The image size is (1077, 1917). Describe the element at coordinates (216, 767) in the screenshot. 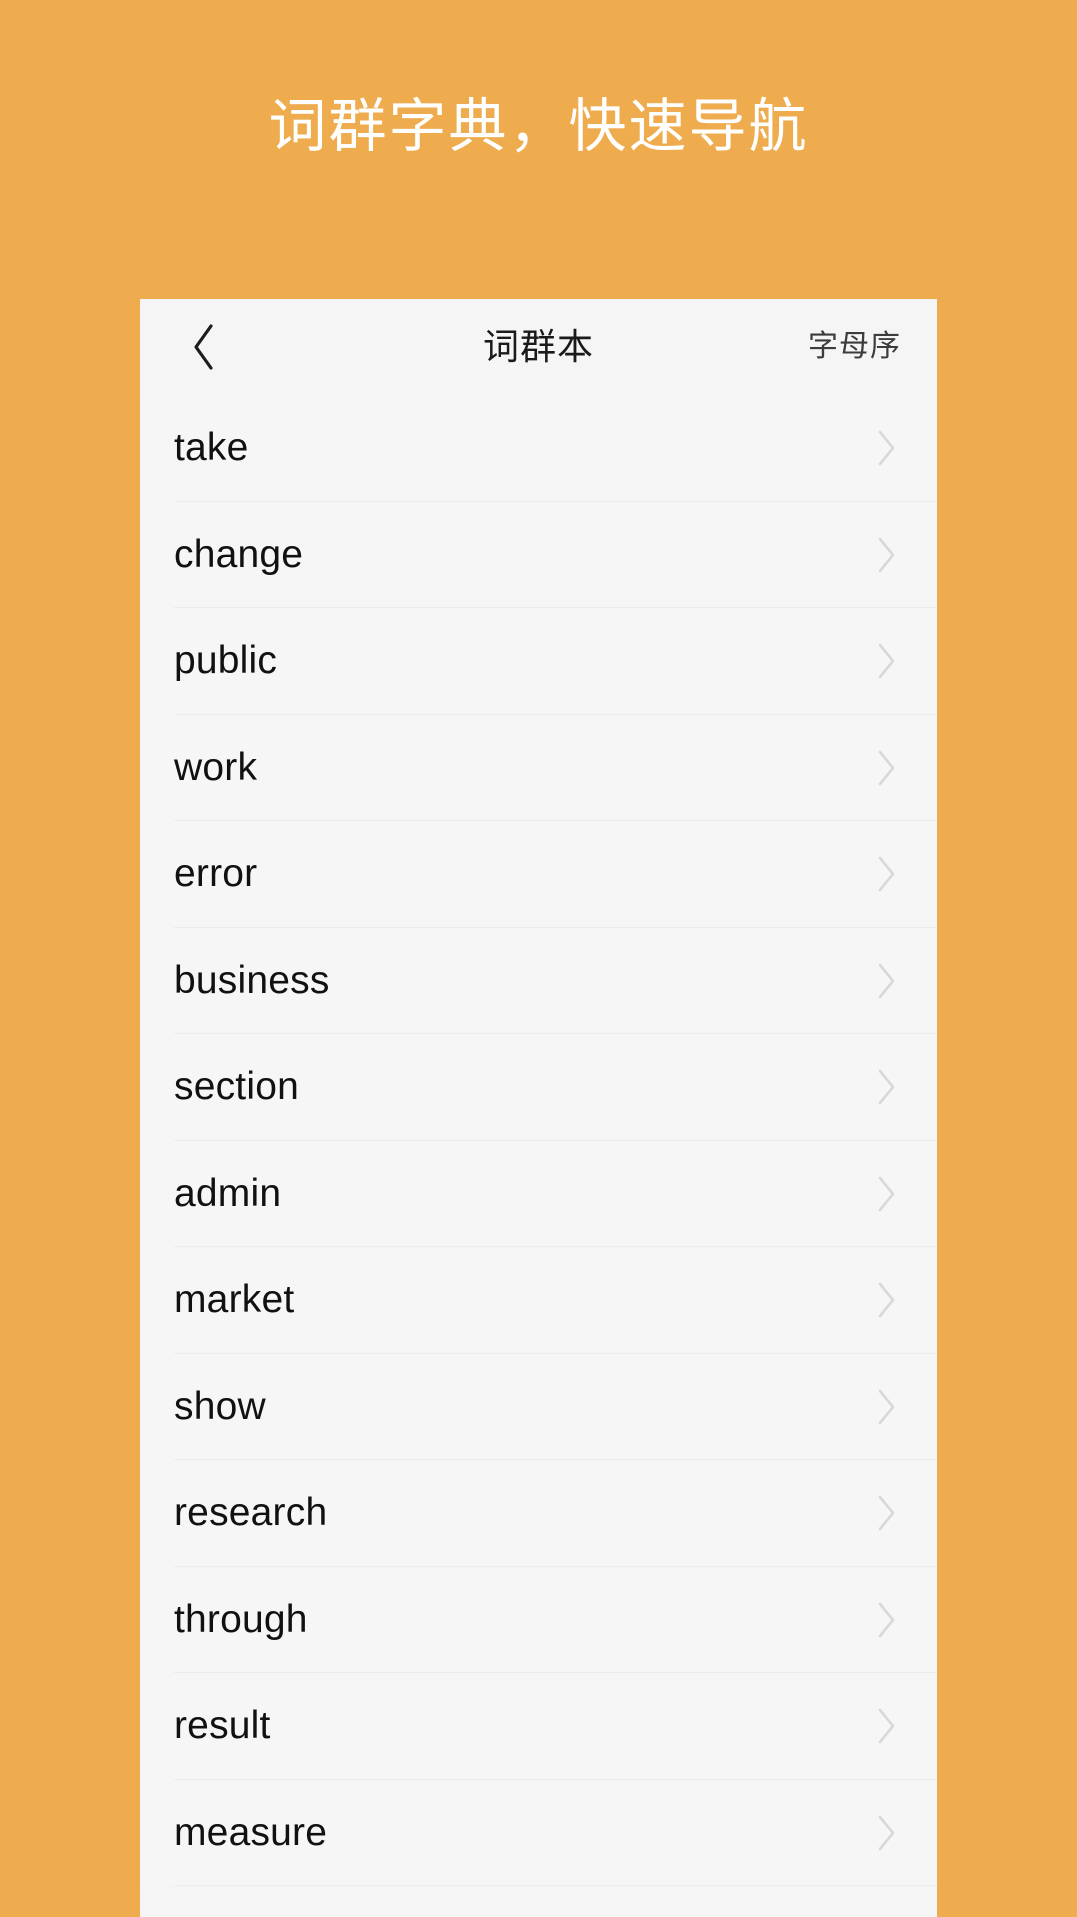

I see `word-label: work` at that location.